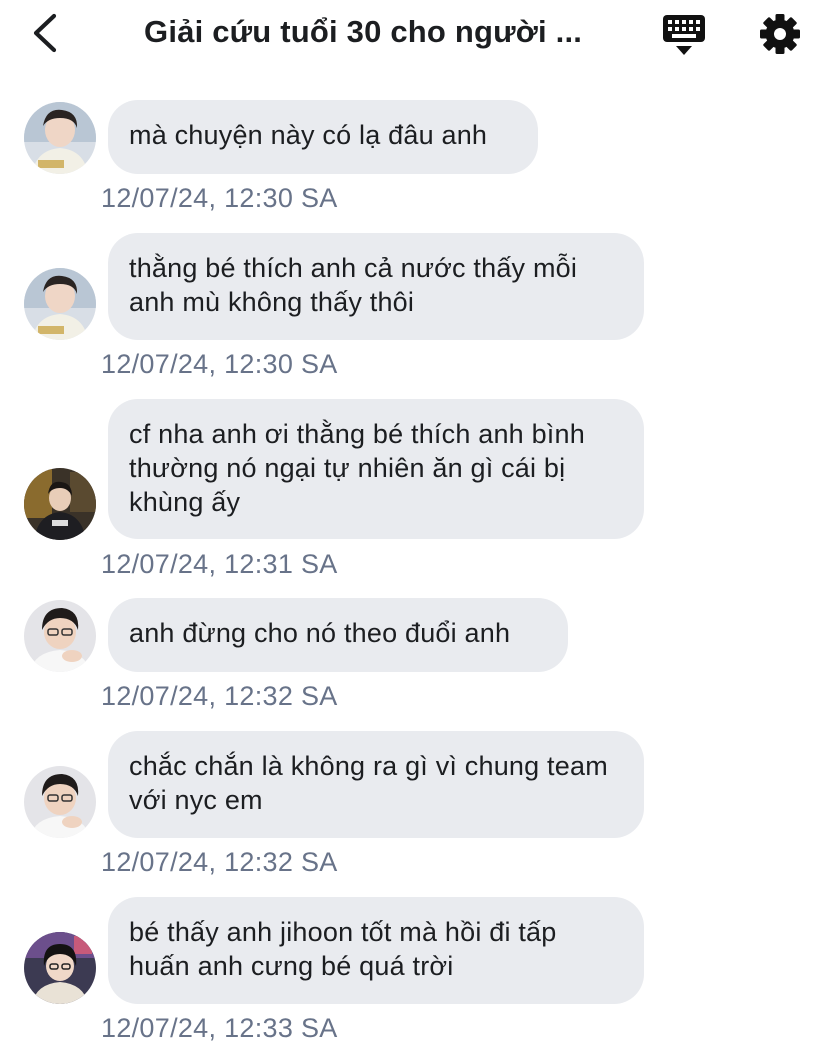 This screenshot has width=828, height=1044. I want to click on gear-icon, so click(780, 34).